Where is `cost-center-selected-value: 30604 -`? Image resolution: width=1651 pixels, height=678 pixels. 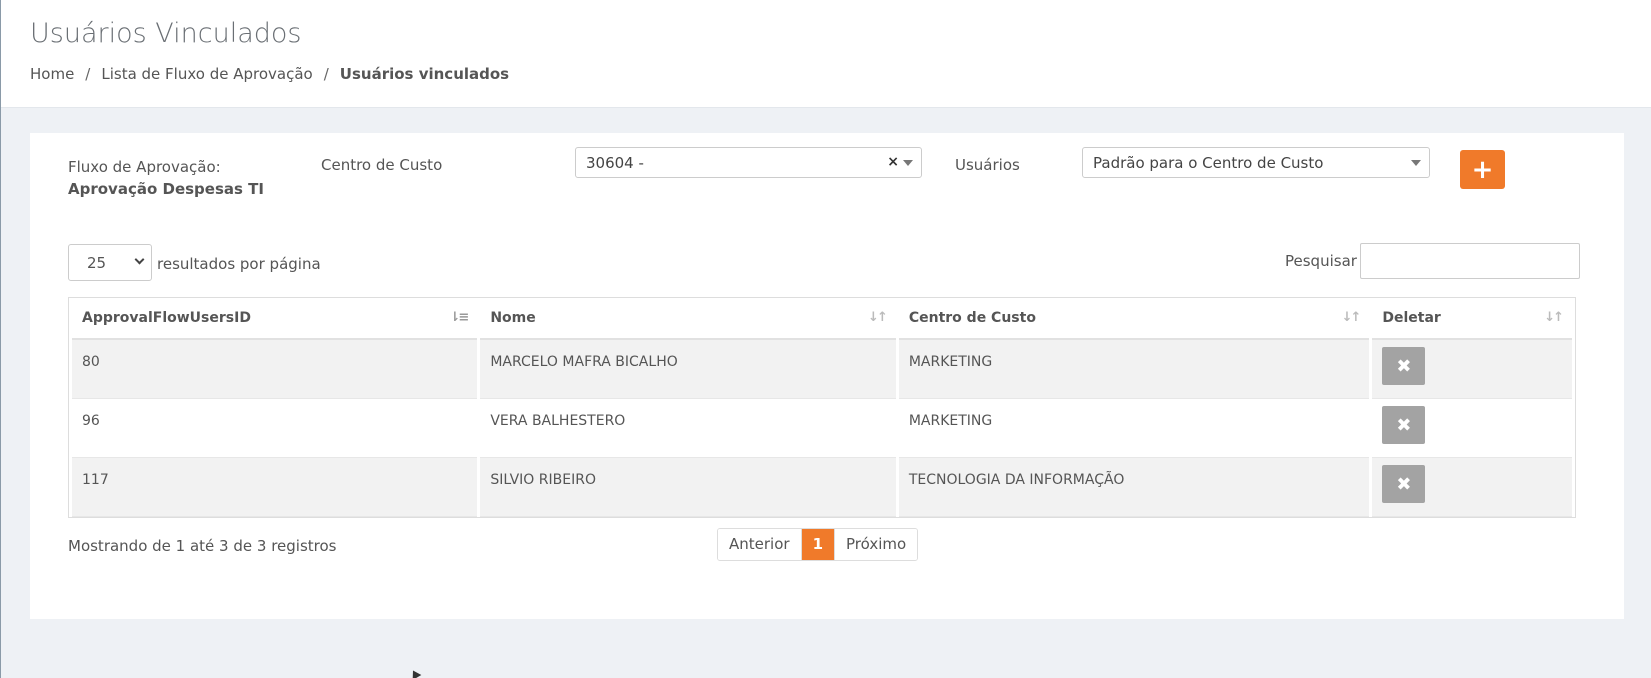
cost-center-selected-value: 30604 - is located at coordinates (615, 163).